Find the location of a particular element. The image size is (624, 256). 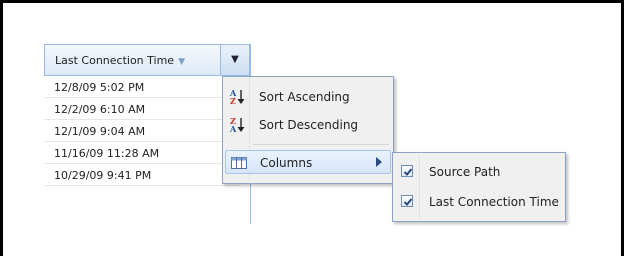

checkbox-last-connection-time is located at coordinates (407, 201).